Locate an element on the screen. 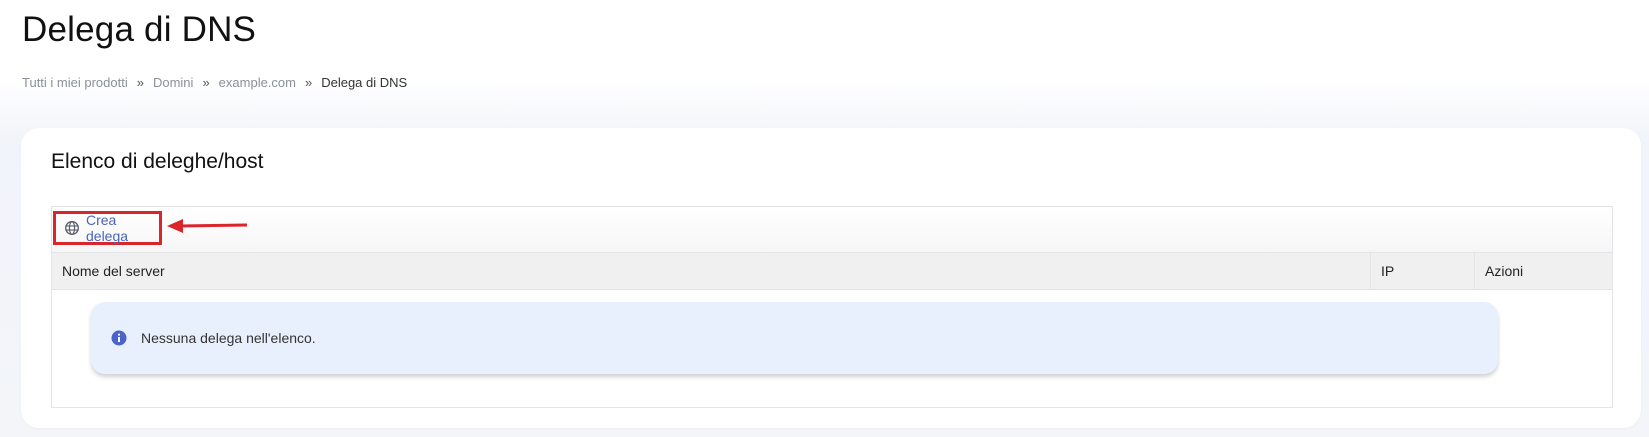  column-header-server-name: Nome del server is located at coordinates (113, 271).